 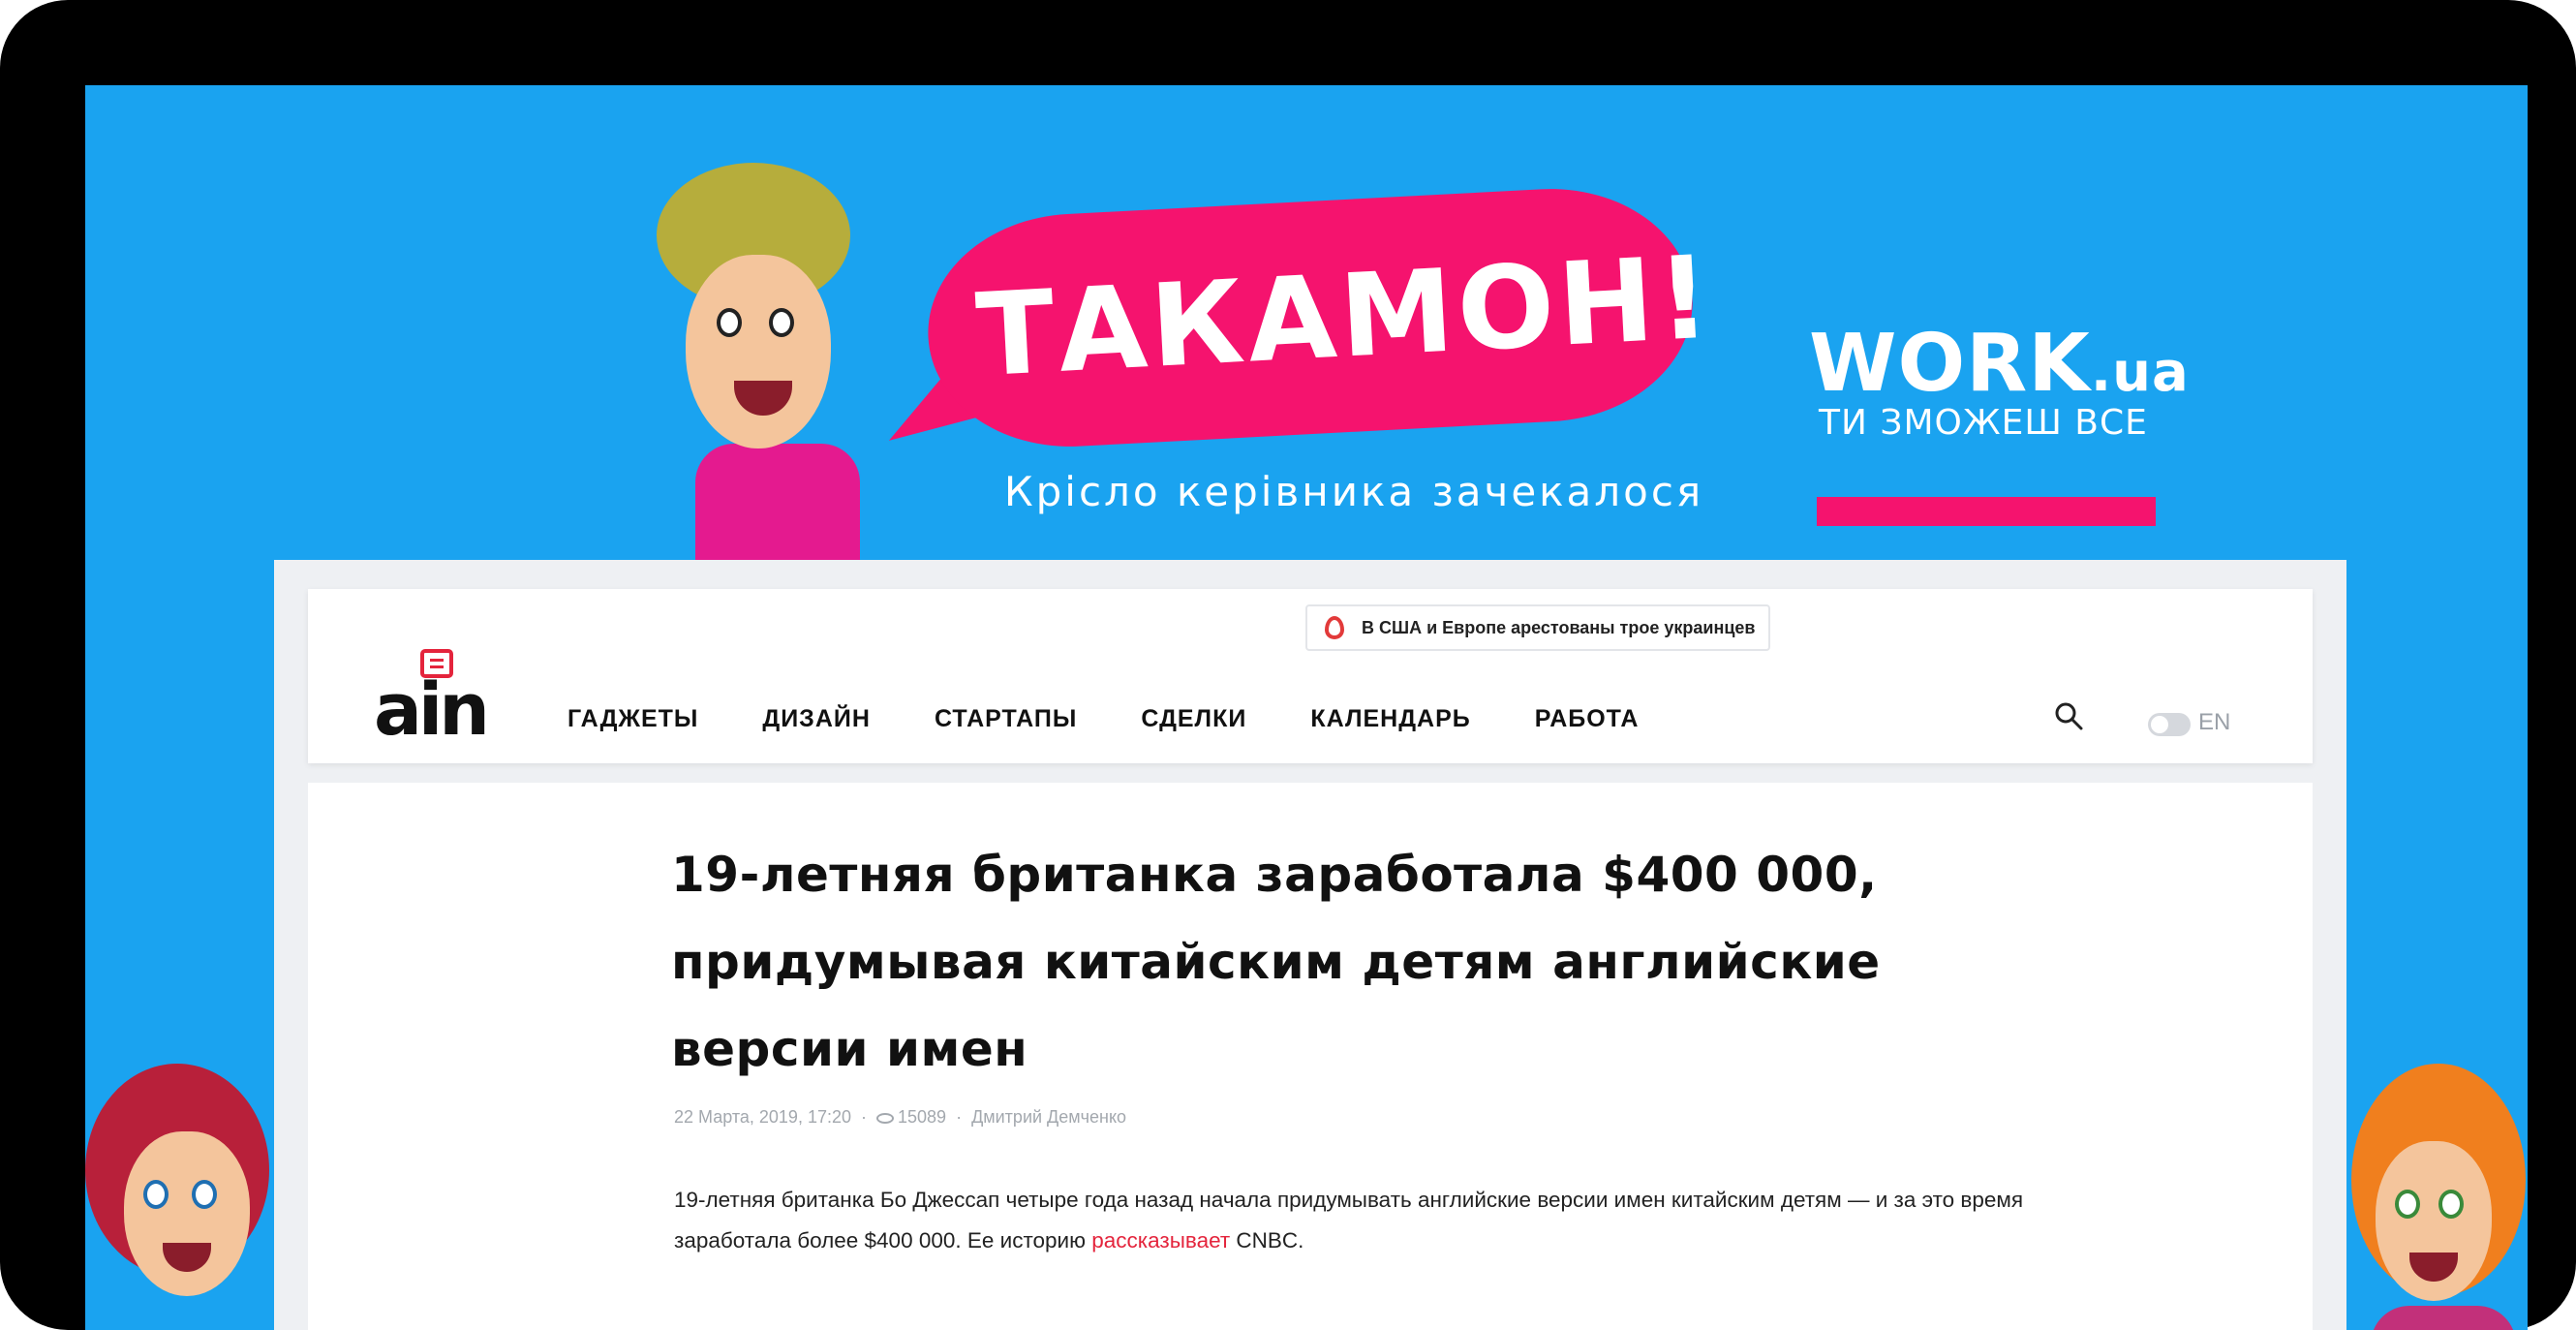 I want to click on breaking-news-text: В США и Европе арестованы трое украинцев, so click(x=1559, y=627).